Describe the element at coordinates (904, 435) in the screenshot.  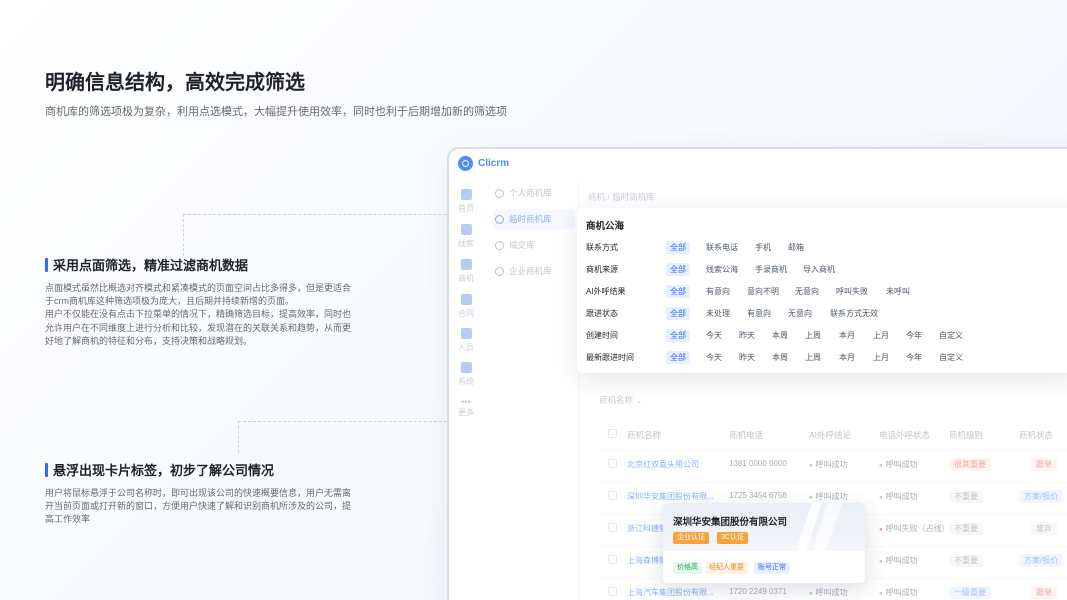
I see `column-header: 电话外呼状态` at that location.